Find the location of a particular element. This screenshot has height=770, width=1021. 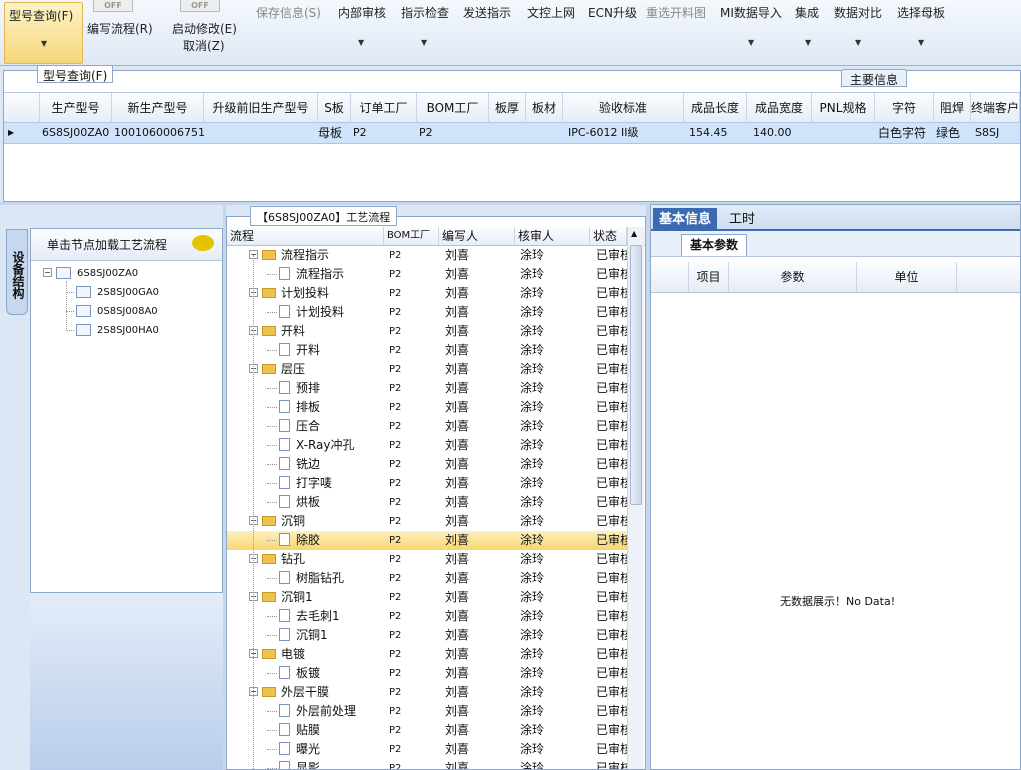

process-name-cell: 曝光 is located at coordinates (325, 749).